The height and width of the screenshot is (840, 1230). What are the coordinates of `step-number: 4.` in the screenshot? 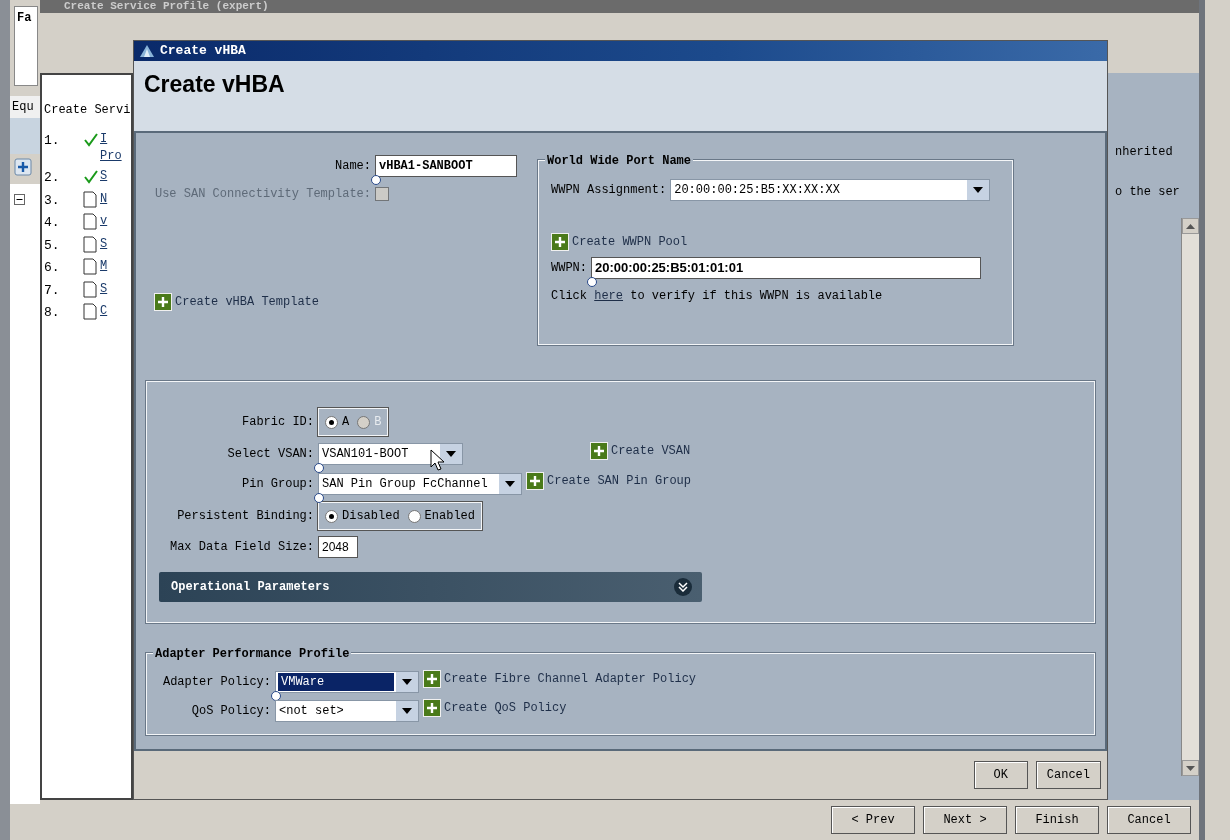 It's located at (52, 223).